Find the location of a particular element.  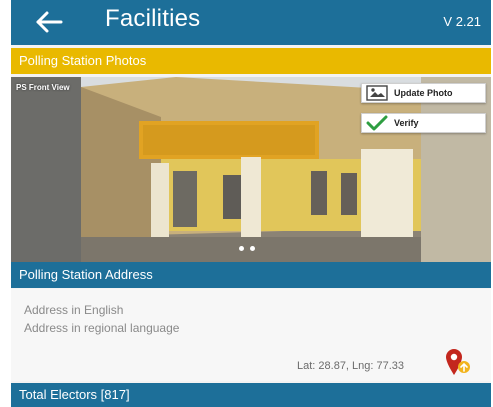

carousel-dot-active is located at coordinates (241, 248).